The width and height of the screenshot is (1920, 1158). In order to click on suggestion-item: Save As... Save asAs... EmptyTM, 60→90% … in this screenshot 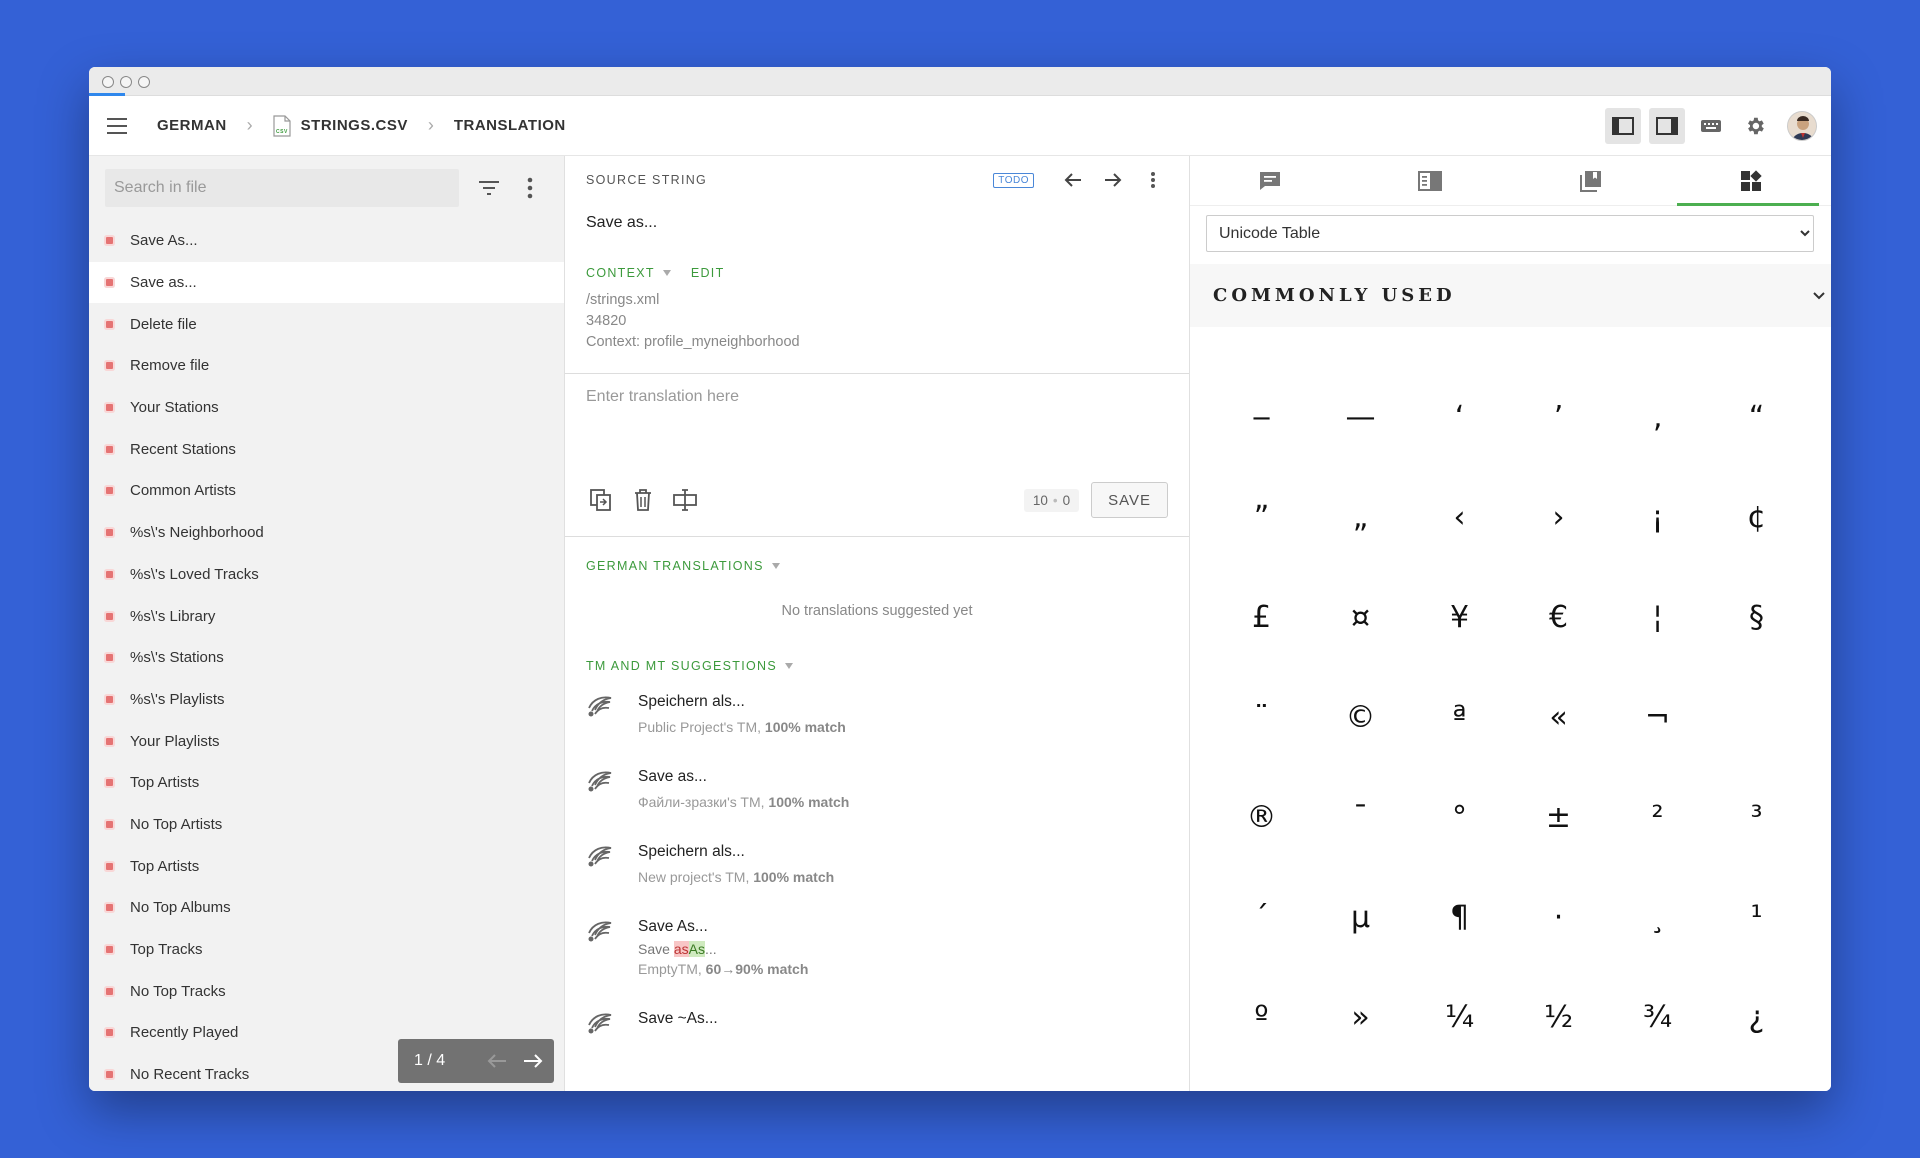, I will do `click(877, 947)`.